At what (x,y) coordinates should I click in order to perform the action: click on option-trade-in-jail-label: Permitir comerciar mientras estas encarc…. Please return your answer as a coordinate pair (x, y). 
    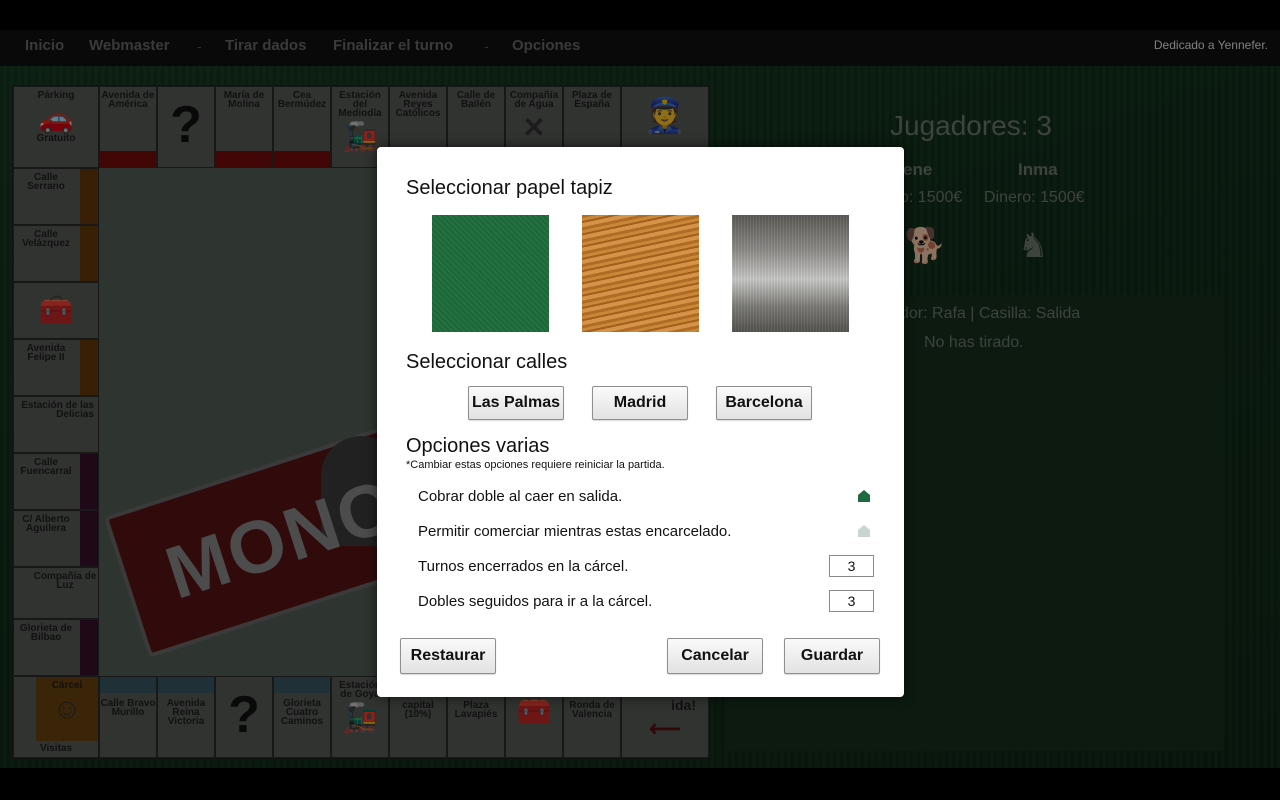
    Looking at the image, I should click on (575, 531).